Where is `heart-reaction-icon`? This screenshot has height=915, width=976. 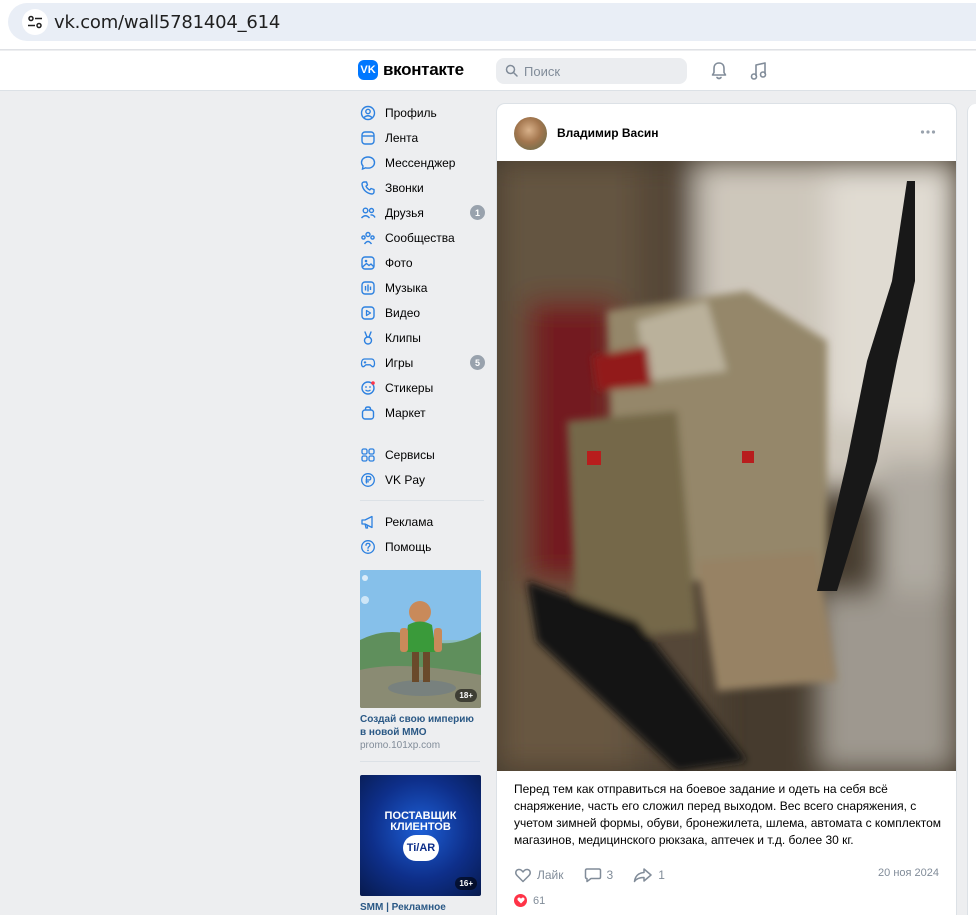
heart-reaction-icon is located at coordinates (520, 900).